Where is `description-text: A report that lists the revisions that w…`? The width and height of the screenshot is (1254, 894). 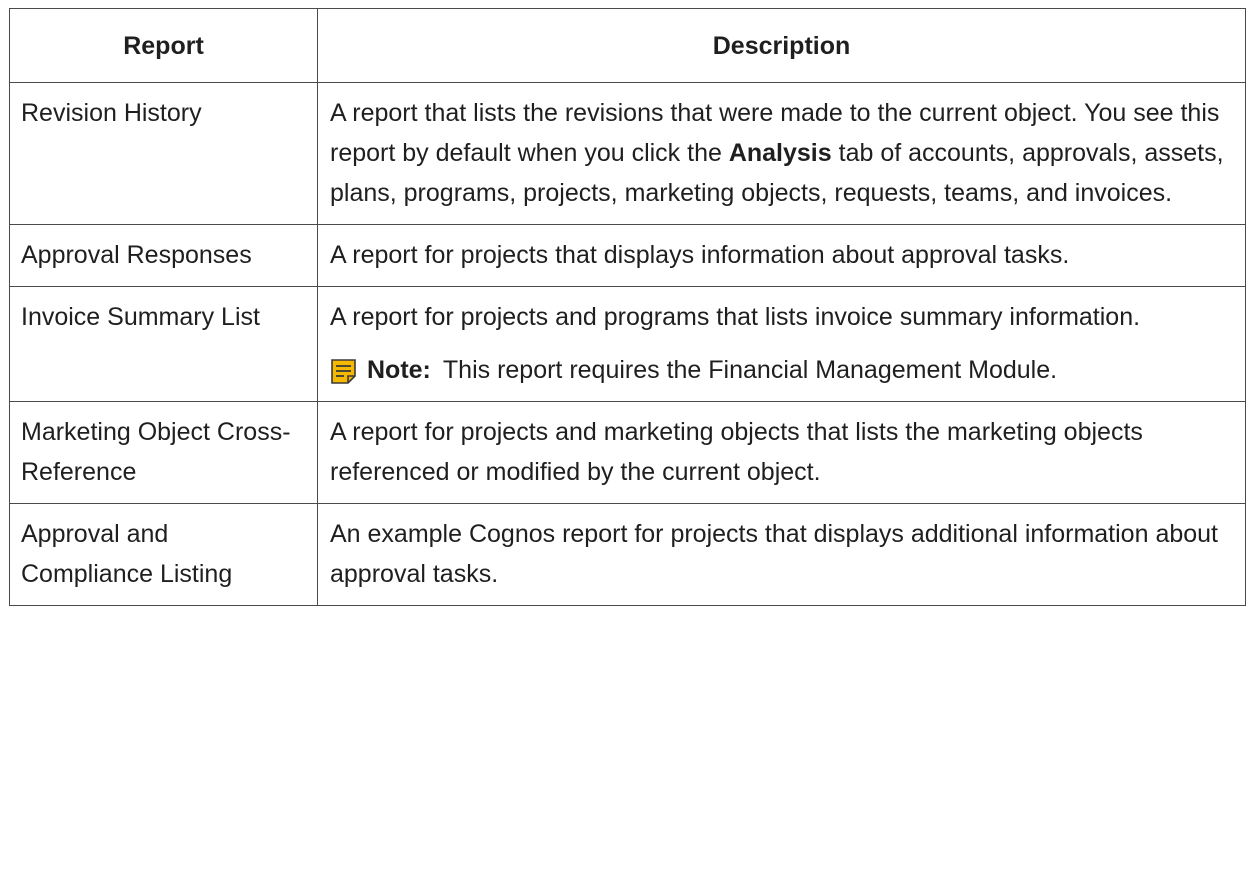
description-text: A report that lists the revisions that w… is located at coordinates (777, 153).